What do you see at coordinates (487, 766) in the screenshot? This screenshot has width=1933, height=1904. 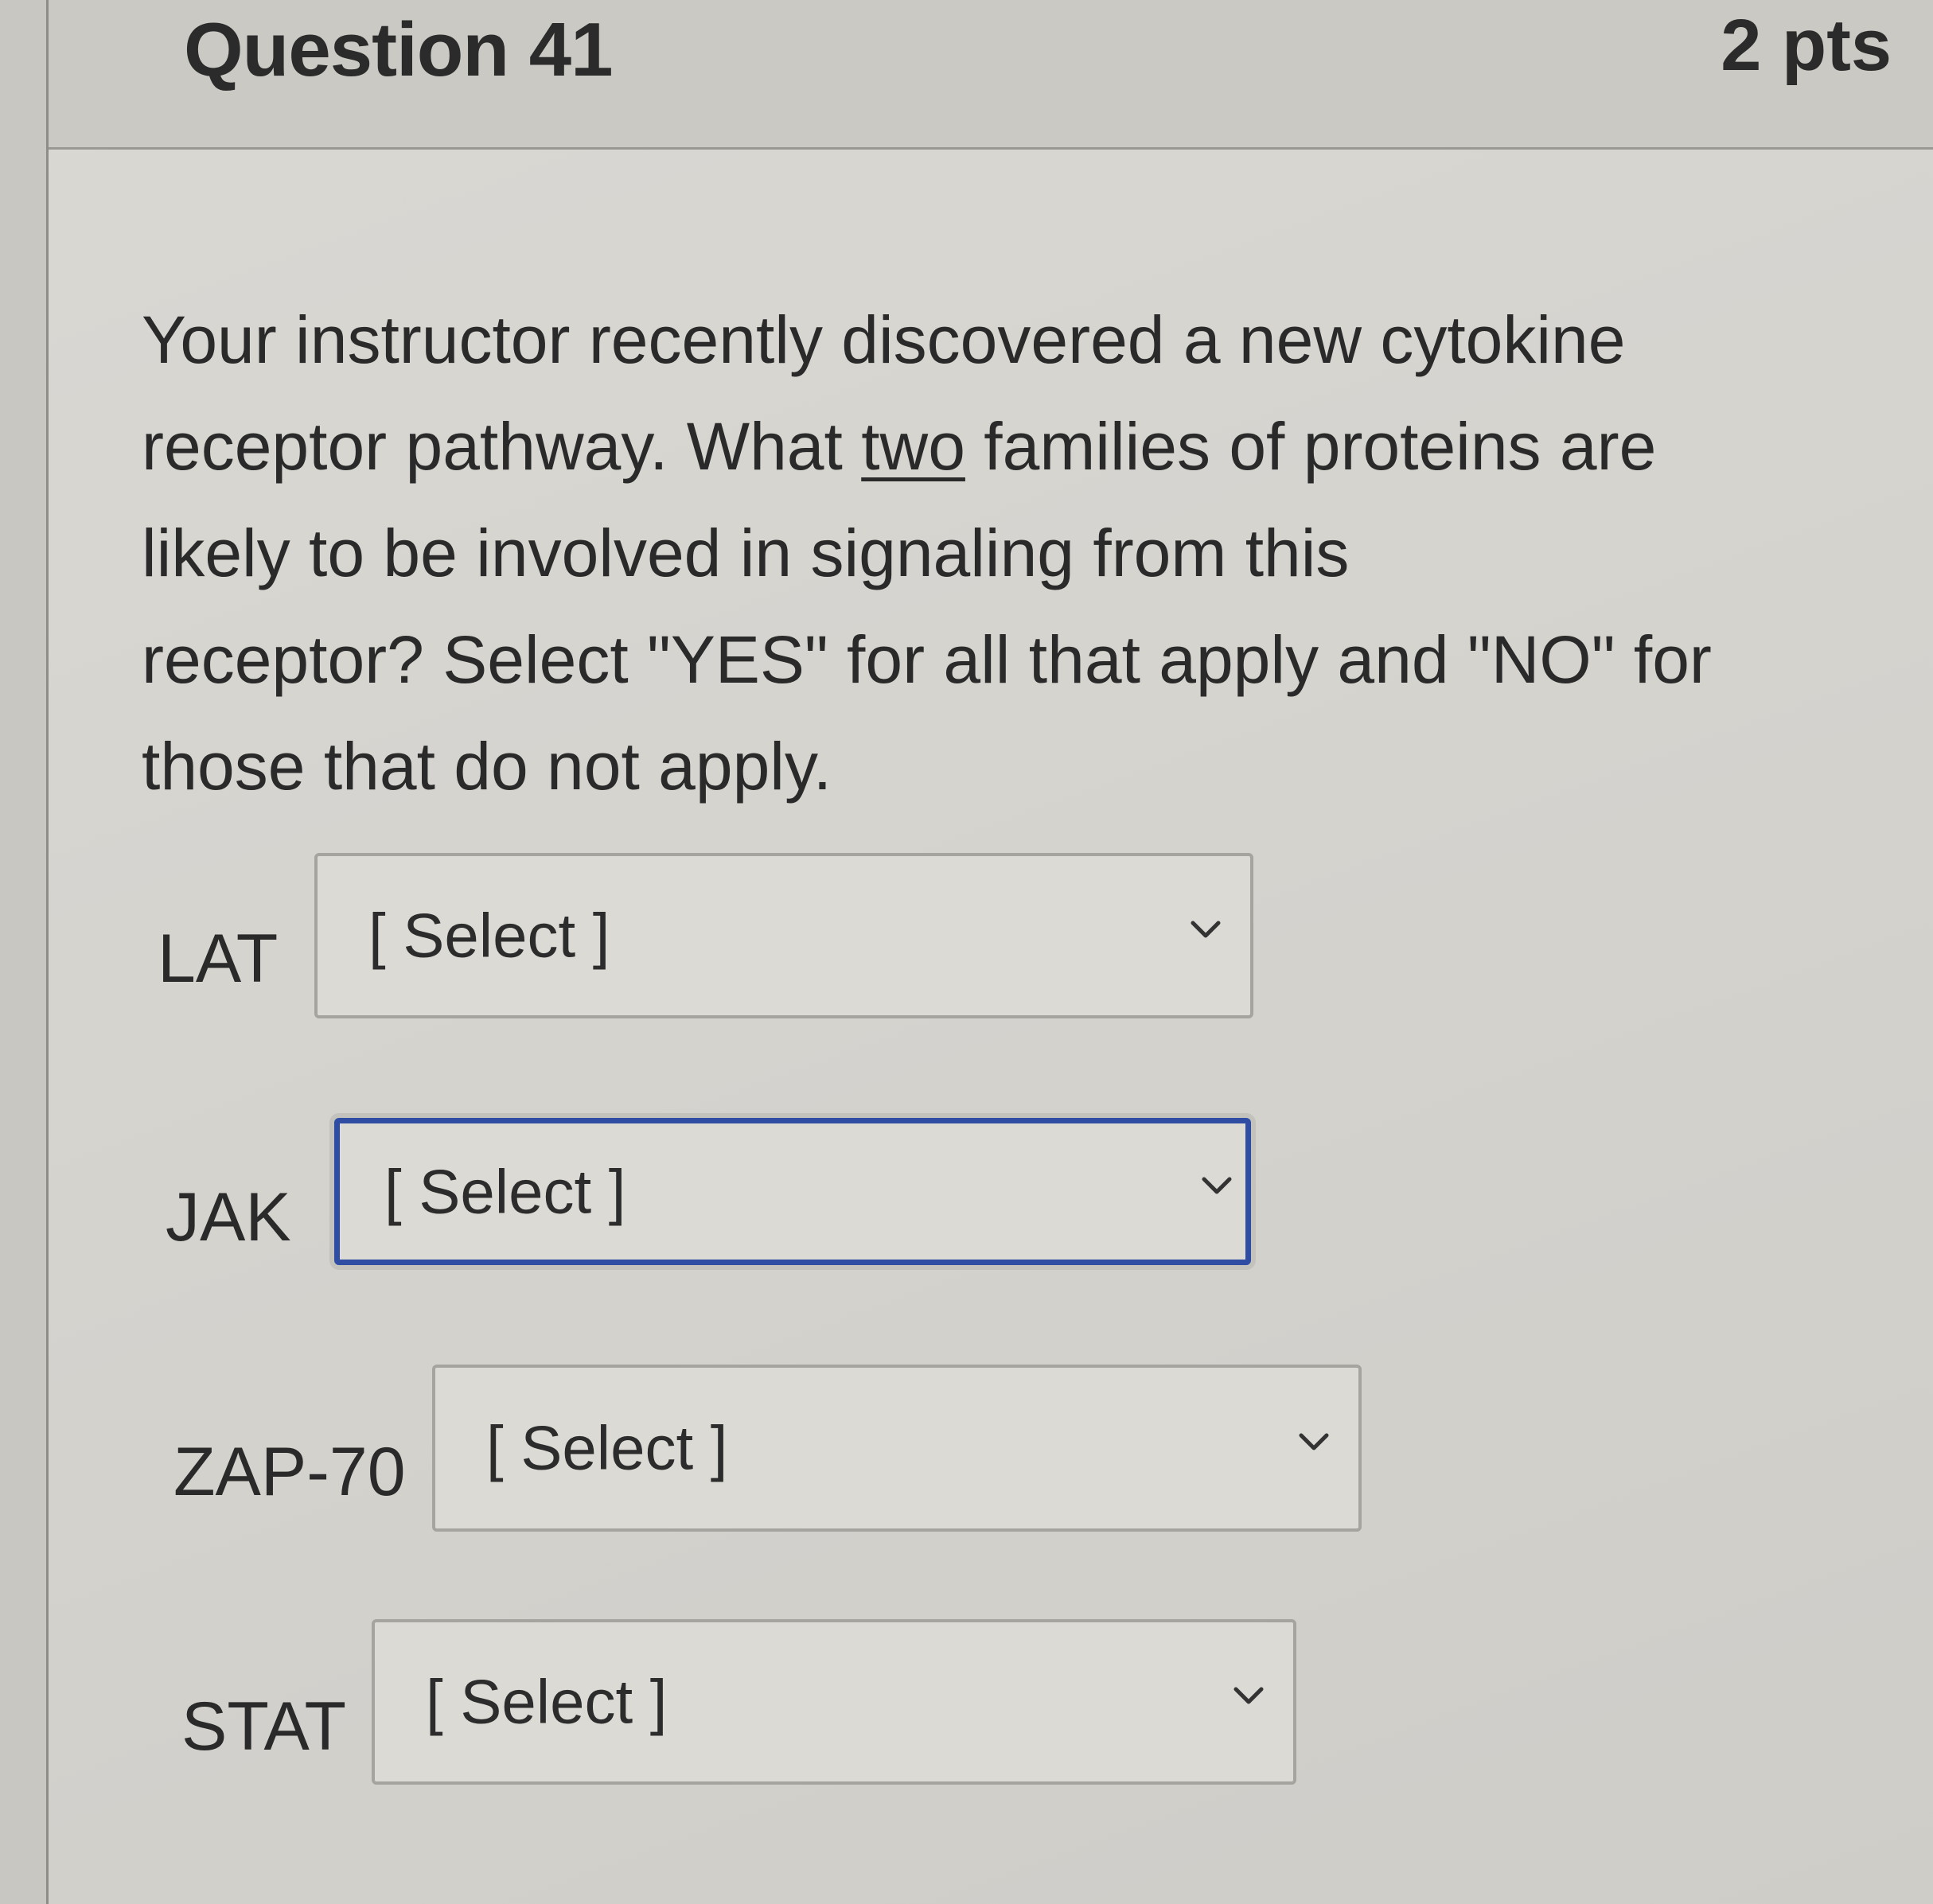 I see `prompt-line-5: those that do not apply.` at bounding box center [487, 766].